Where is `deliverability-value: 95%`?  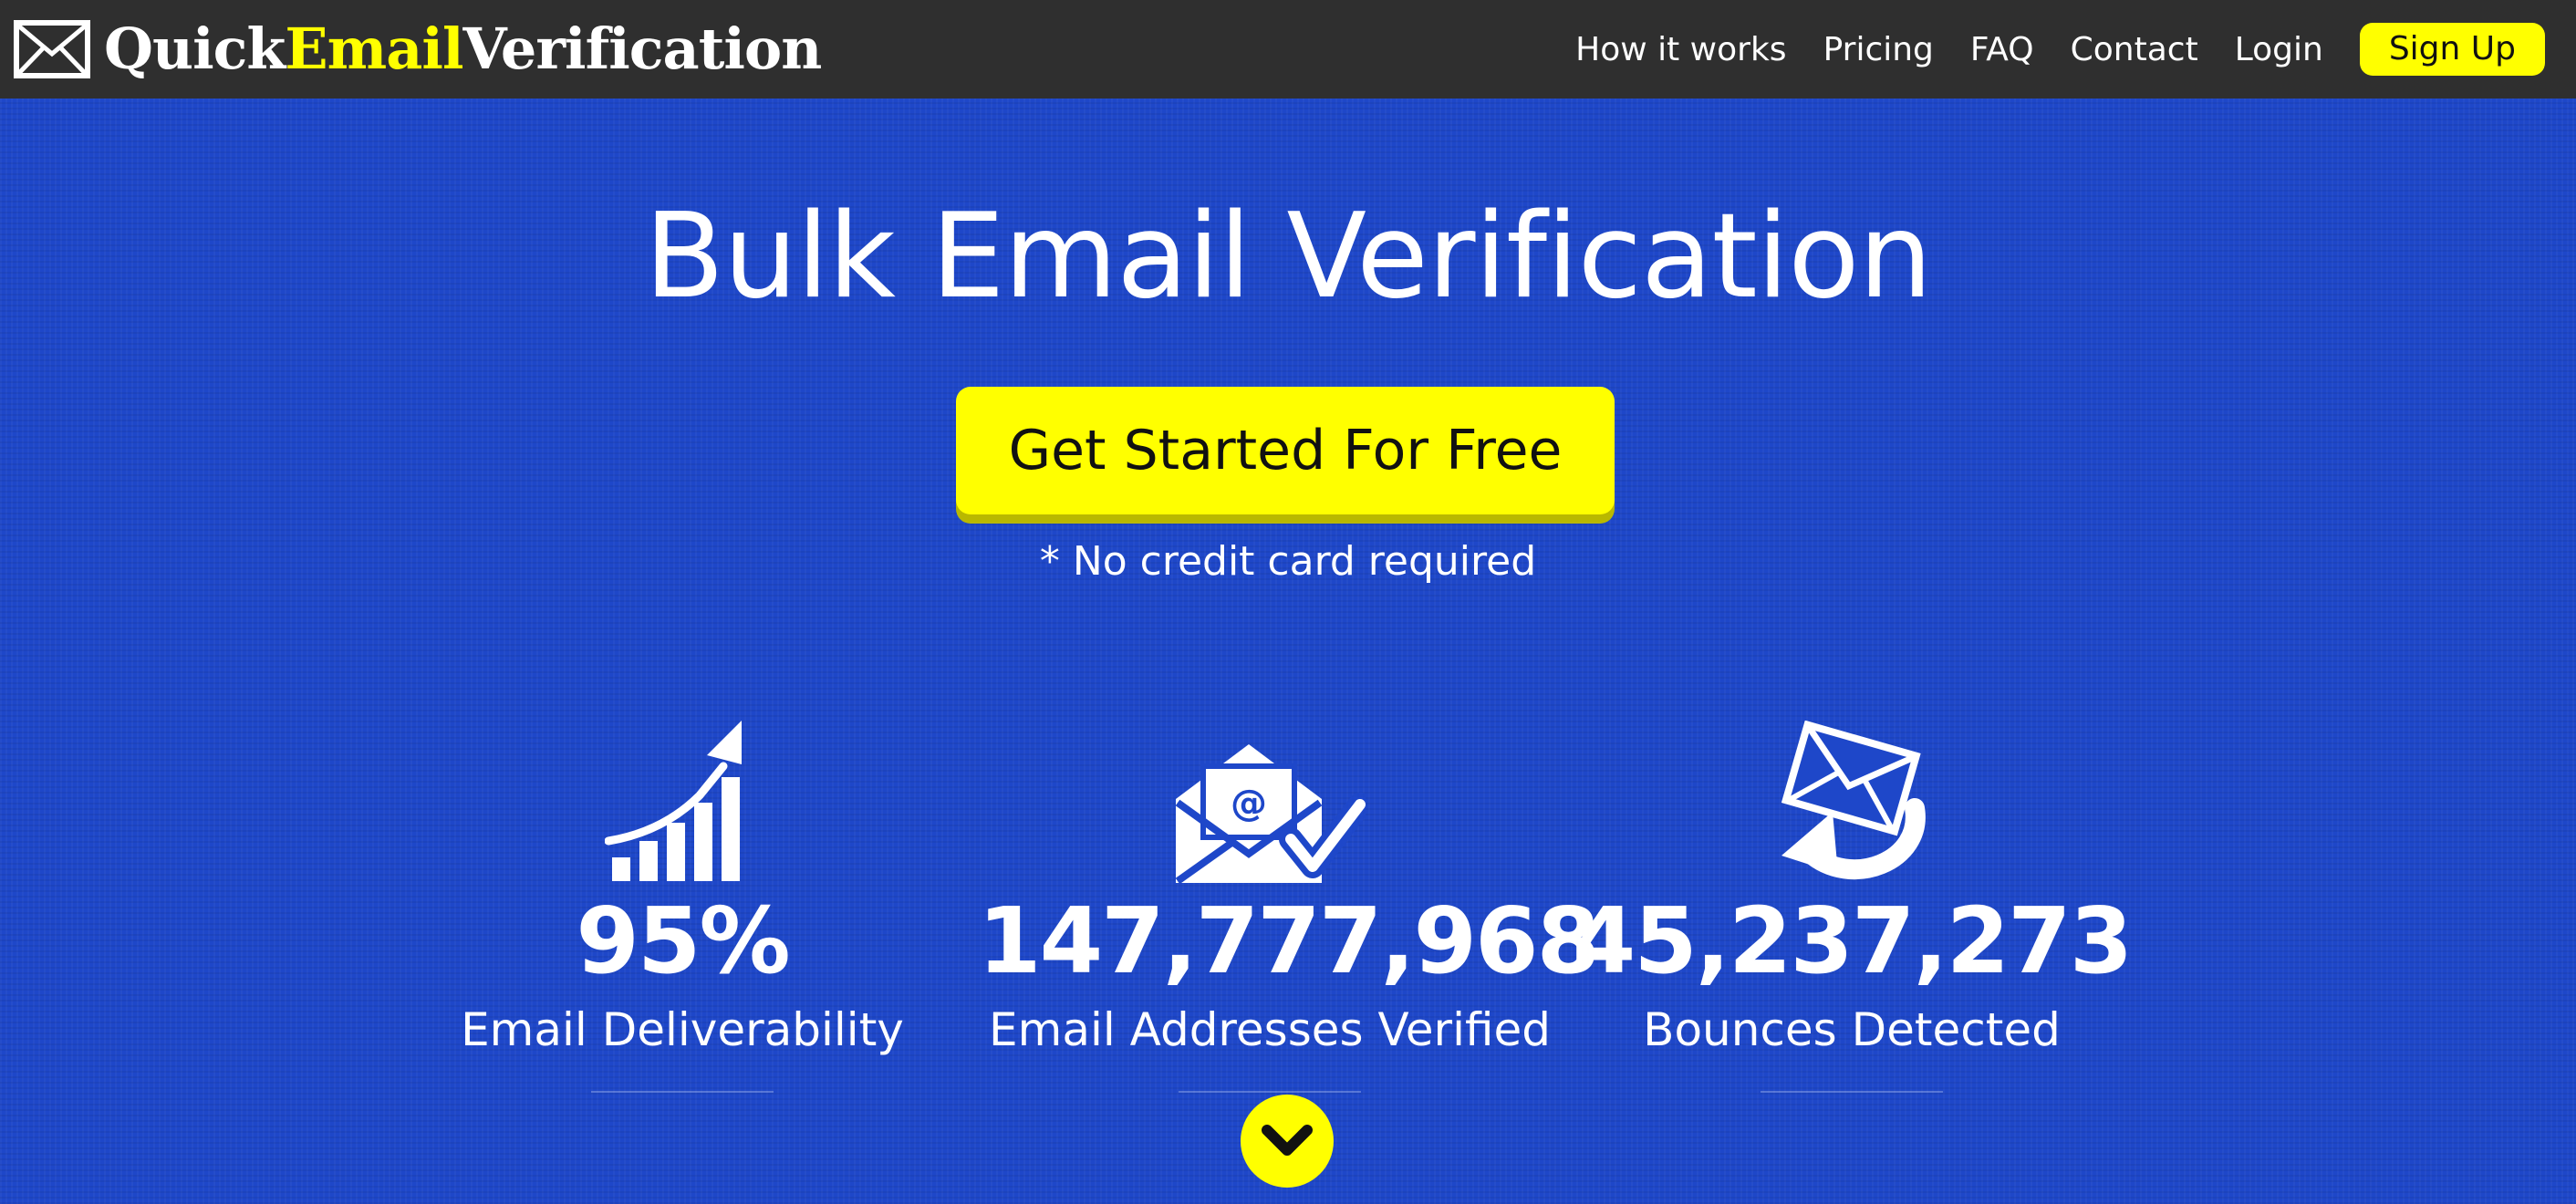 deliverability-value: 95% is located at coordinates (683, 940).